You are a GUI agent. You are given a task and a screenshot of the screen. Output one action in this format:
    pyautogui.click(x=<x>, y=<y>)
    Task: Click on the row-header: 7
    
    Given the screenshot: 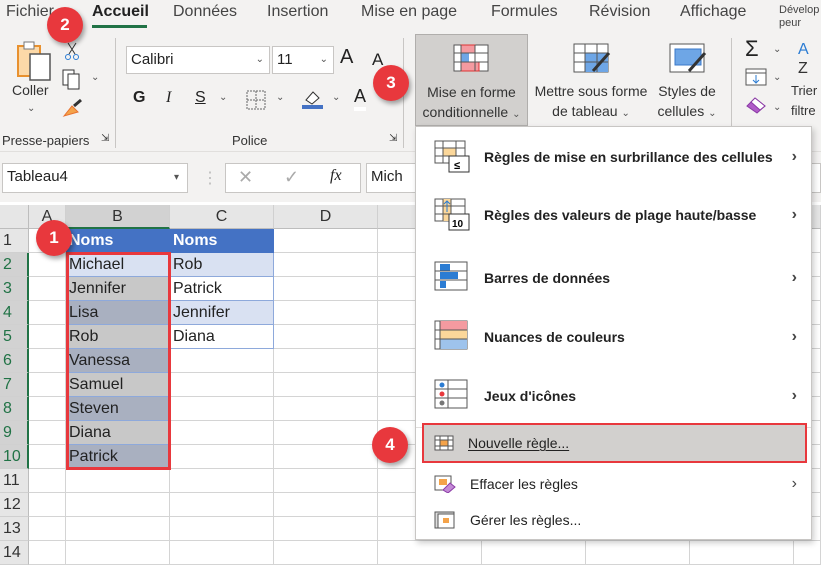 What is the action you would take?
    pyautogui.click(x=14, y=385)
    